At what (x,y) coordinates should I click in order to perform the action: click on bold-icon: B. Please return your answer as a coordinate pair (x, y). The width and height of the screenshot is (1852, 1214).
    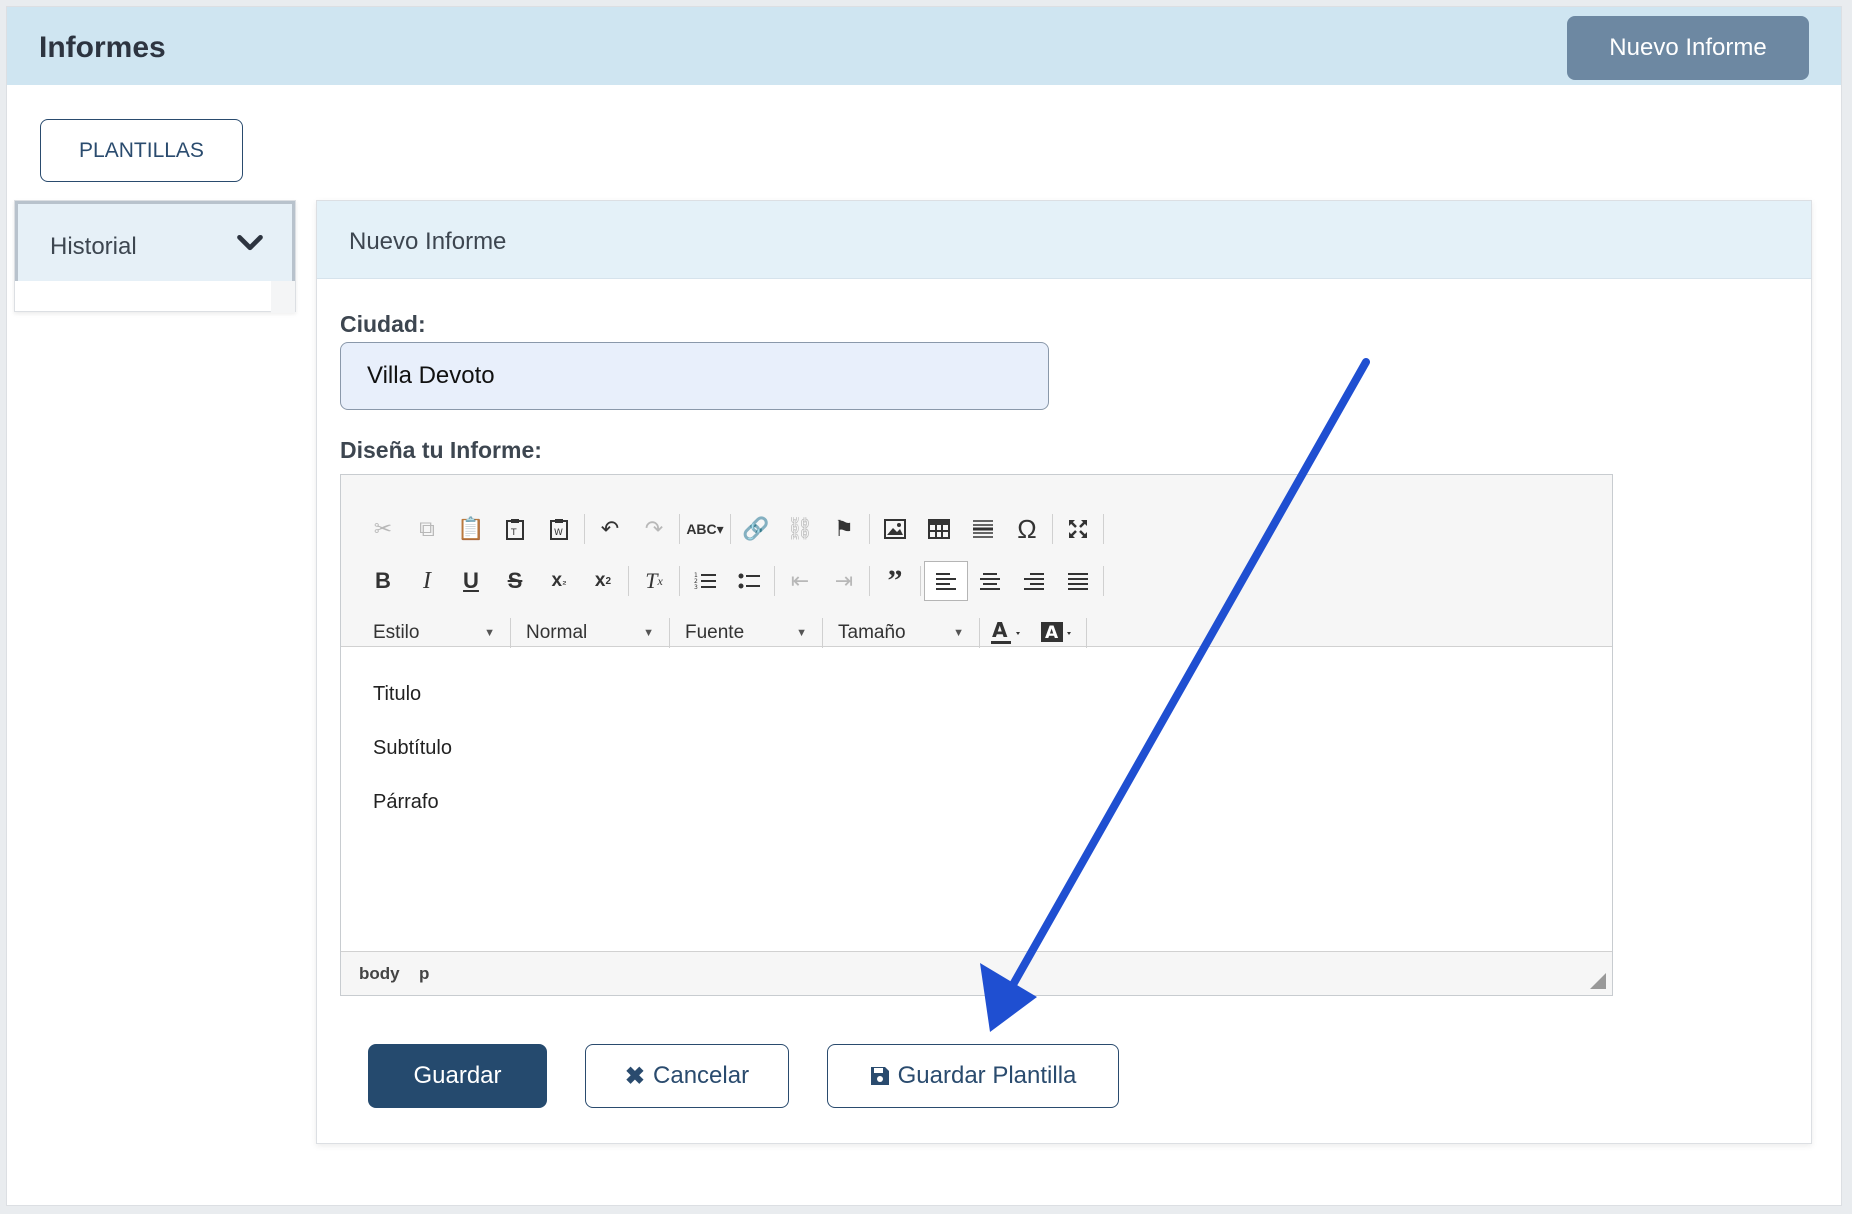
    Looking at the image, I should click on (383, 581).